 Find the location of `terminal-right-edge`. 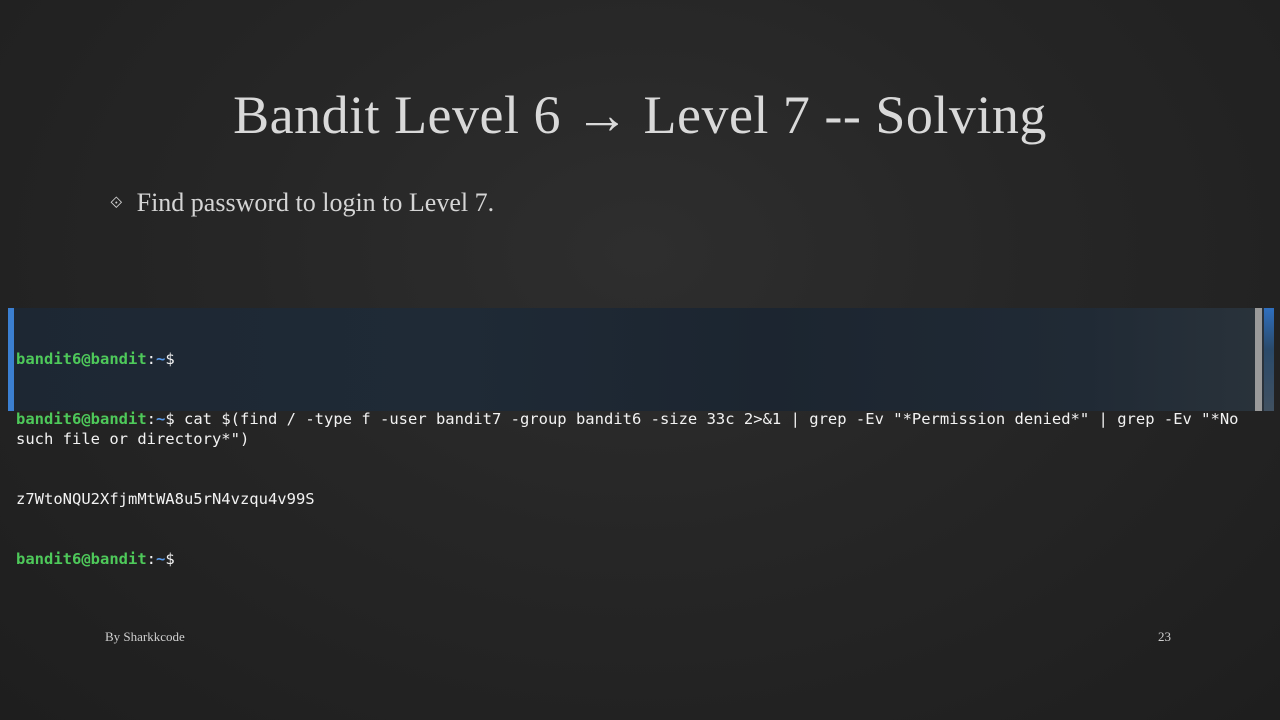

terminal-right-edge is located at coordinates (1269, 359).